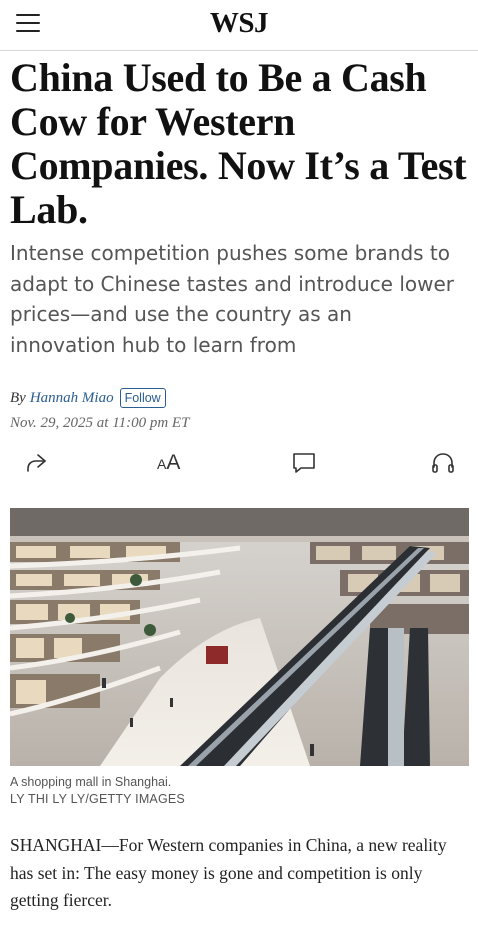 The width and height of the screenshot is (478, 926). I want to click on author-link: Hannah Miao, so click(72, 398).